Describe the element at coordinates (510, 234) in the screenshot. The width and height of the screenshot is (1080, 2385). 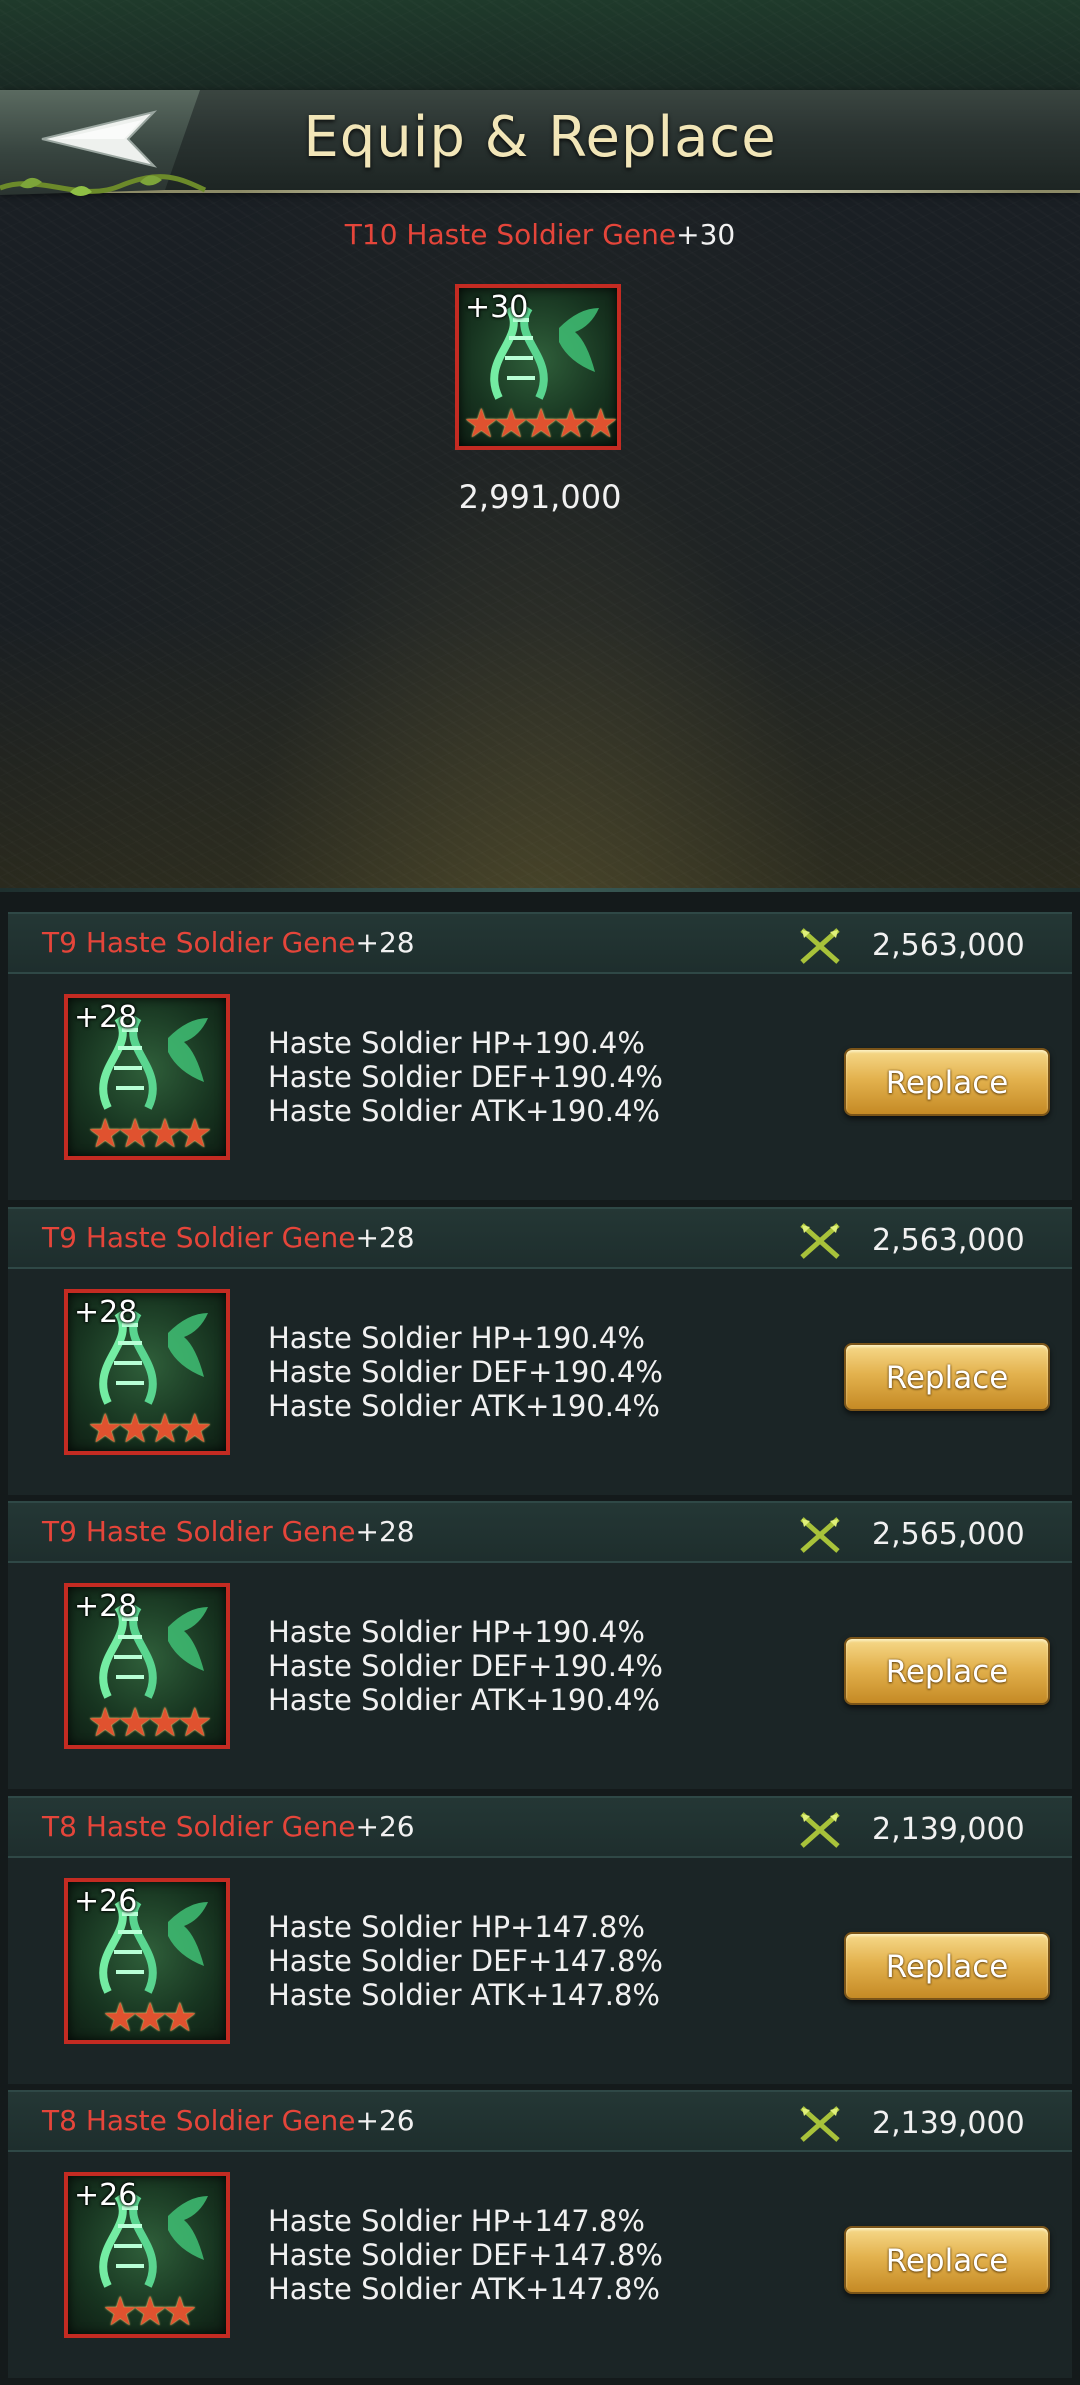
I see `current-gene-tier-name: T10 Haste Soldier Gene` at that location.